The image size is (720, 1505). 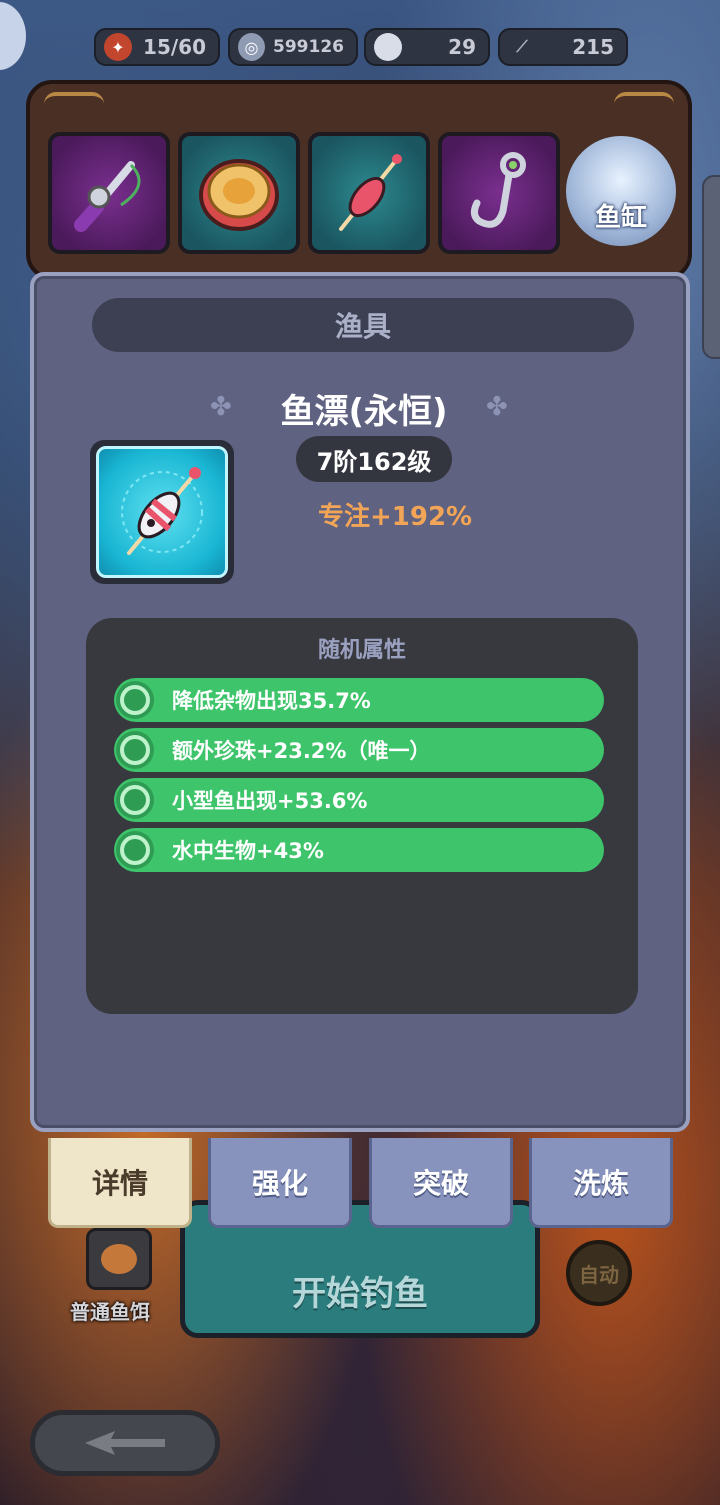 What do you see at coordinates (427, 47) in the screenshot?
I see `resource-pearls: 29` at bounding box center [427, 47].